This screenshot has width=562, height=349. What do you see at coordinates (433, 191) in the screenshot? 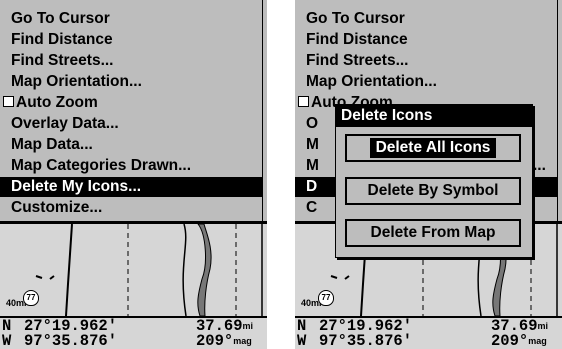
I see `delete-by-symbol-button: Delete By Symbol` at bounding box center [433, 191].